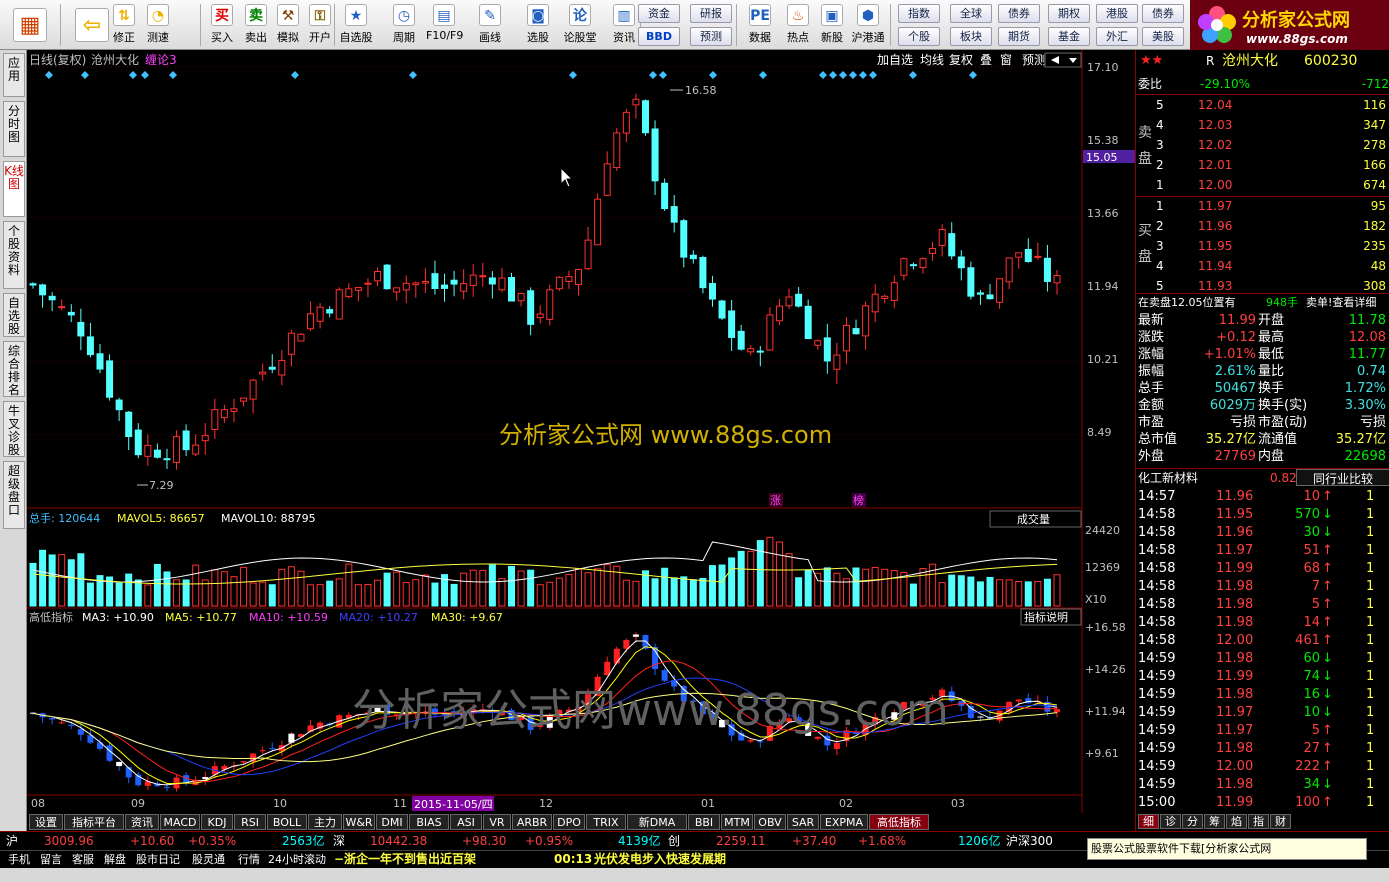 This screenshot has width=1389, height=882. Describe the element at coordinates (606, 822) in the screenshot. I see `indicator-tab-15: TRIX` at that location.